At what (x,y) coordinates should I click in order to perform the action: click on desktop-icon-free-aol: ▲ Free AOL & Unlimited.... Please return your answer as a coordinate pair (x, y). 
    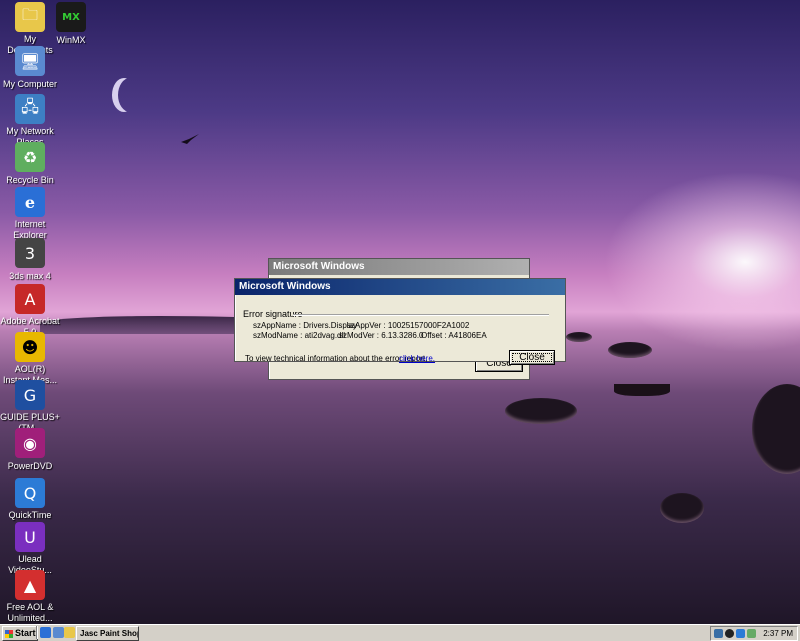
    Looking at the image, I should click on (30, 597).